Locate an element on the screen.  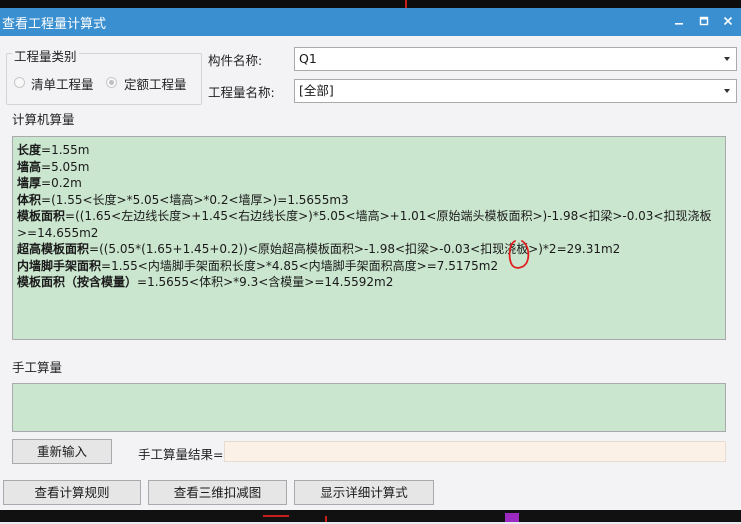
show-detail-formula-button: 显示详细计算式 is located at coordinates (364, 492).